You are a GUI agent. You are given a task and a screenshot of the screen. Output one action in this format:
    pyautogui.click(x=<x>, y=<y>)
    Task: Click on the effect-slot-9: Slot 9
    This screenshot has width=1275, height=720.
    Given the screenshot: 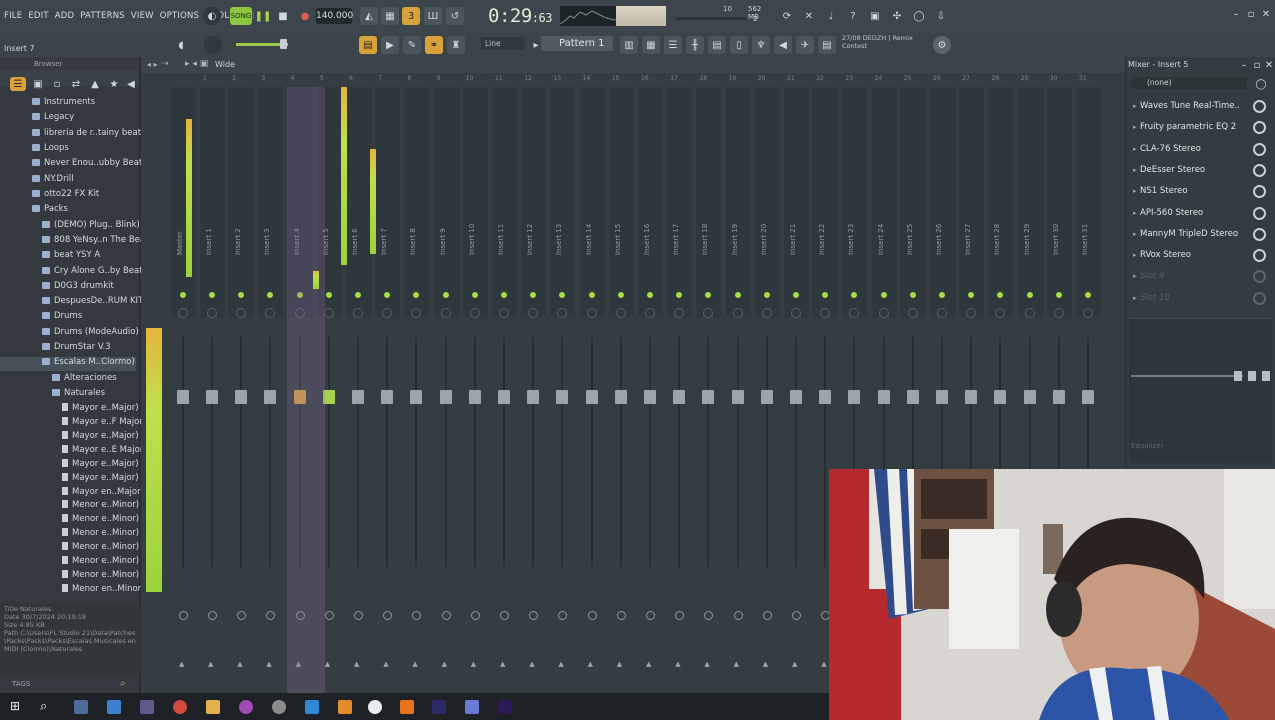 What is the action you would take?
    pyautogui.click(x=1200, y=276)
    